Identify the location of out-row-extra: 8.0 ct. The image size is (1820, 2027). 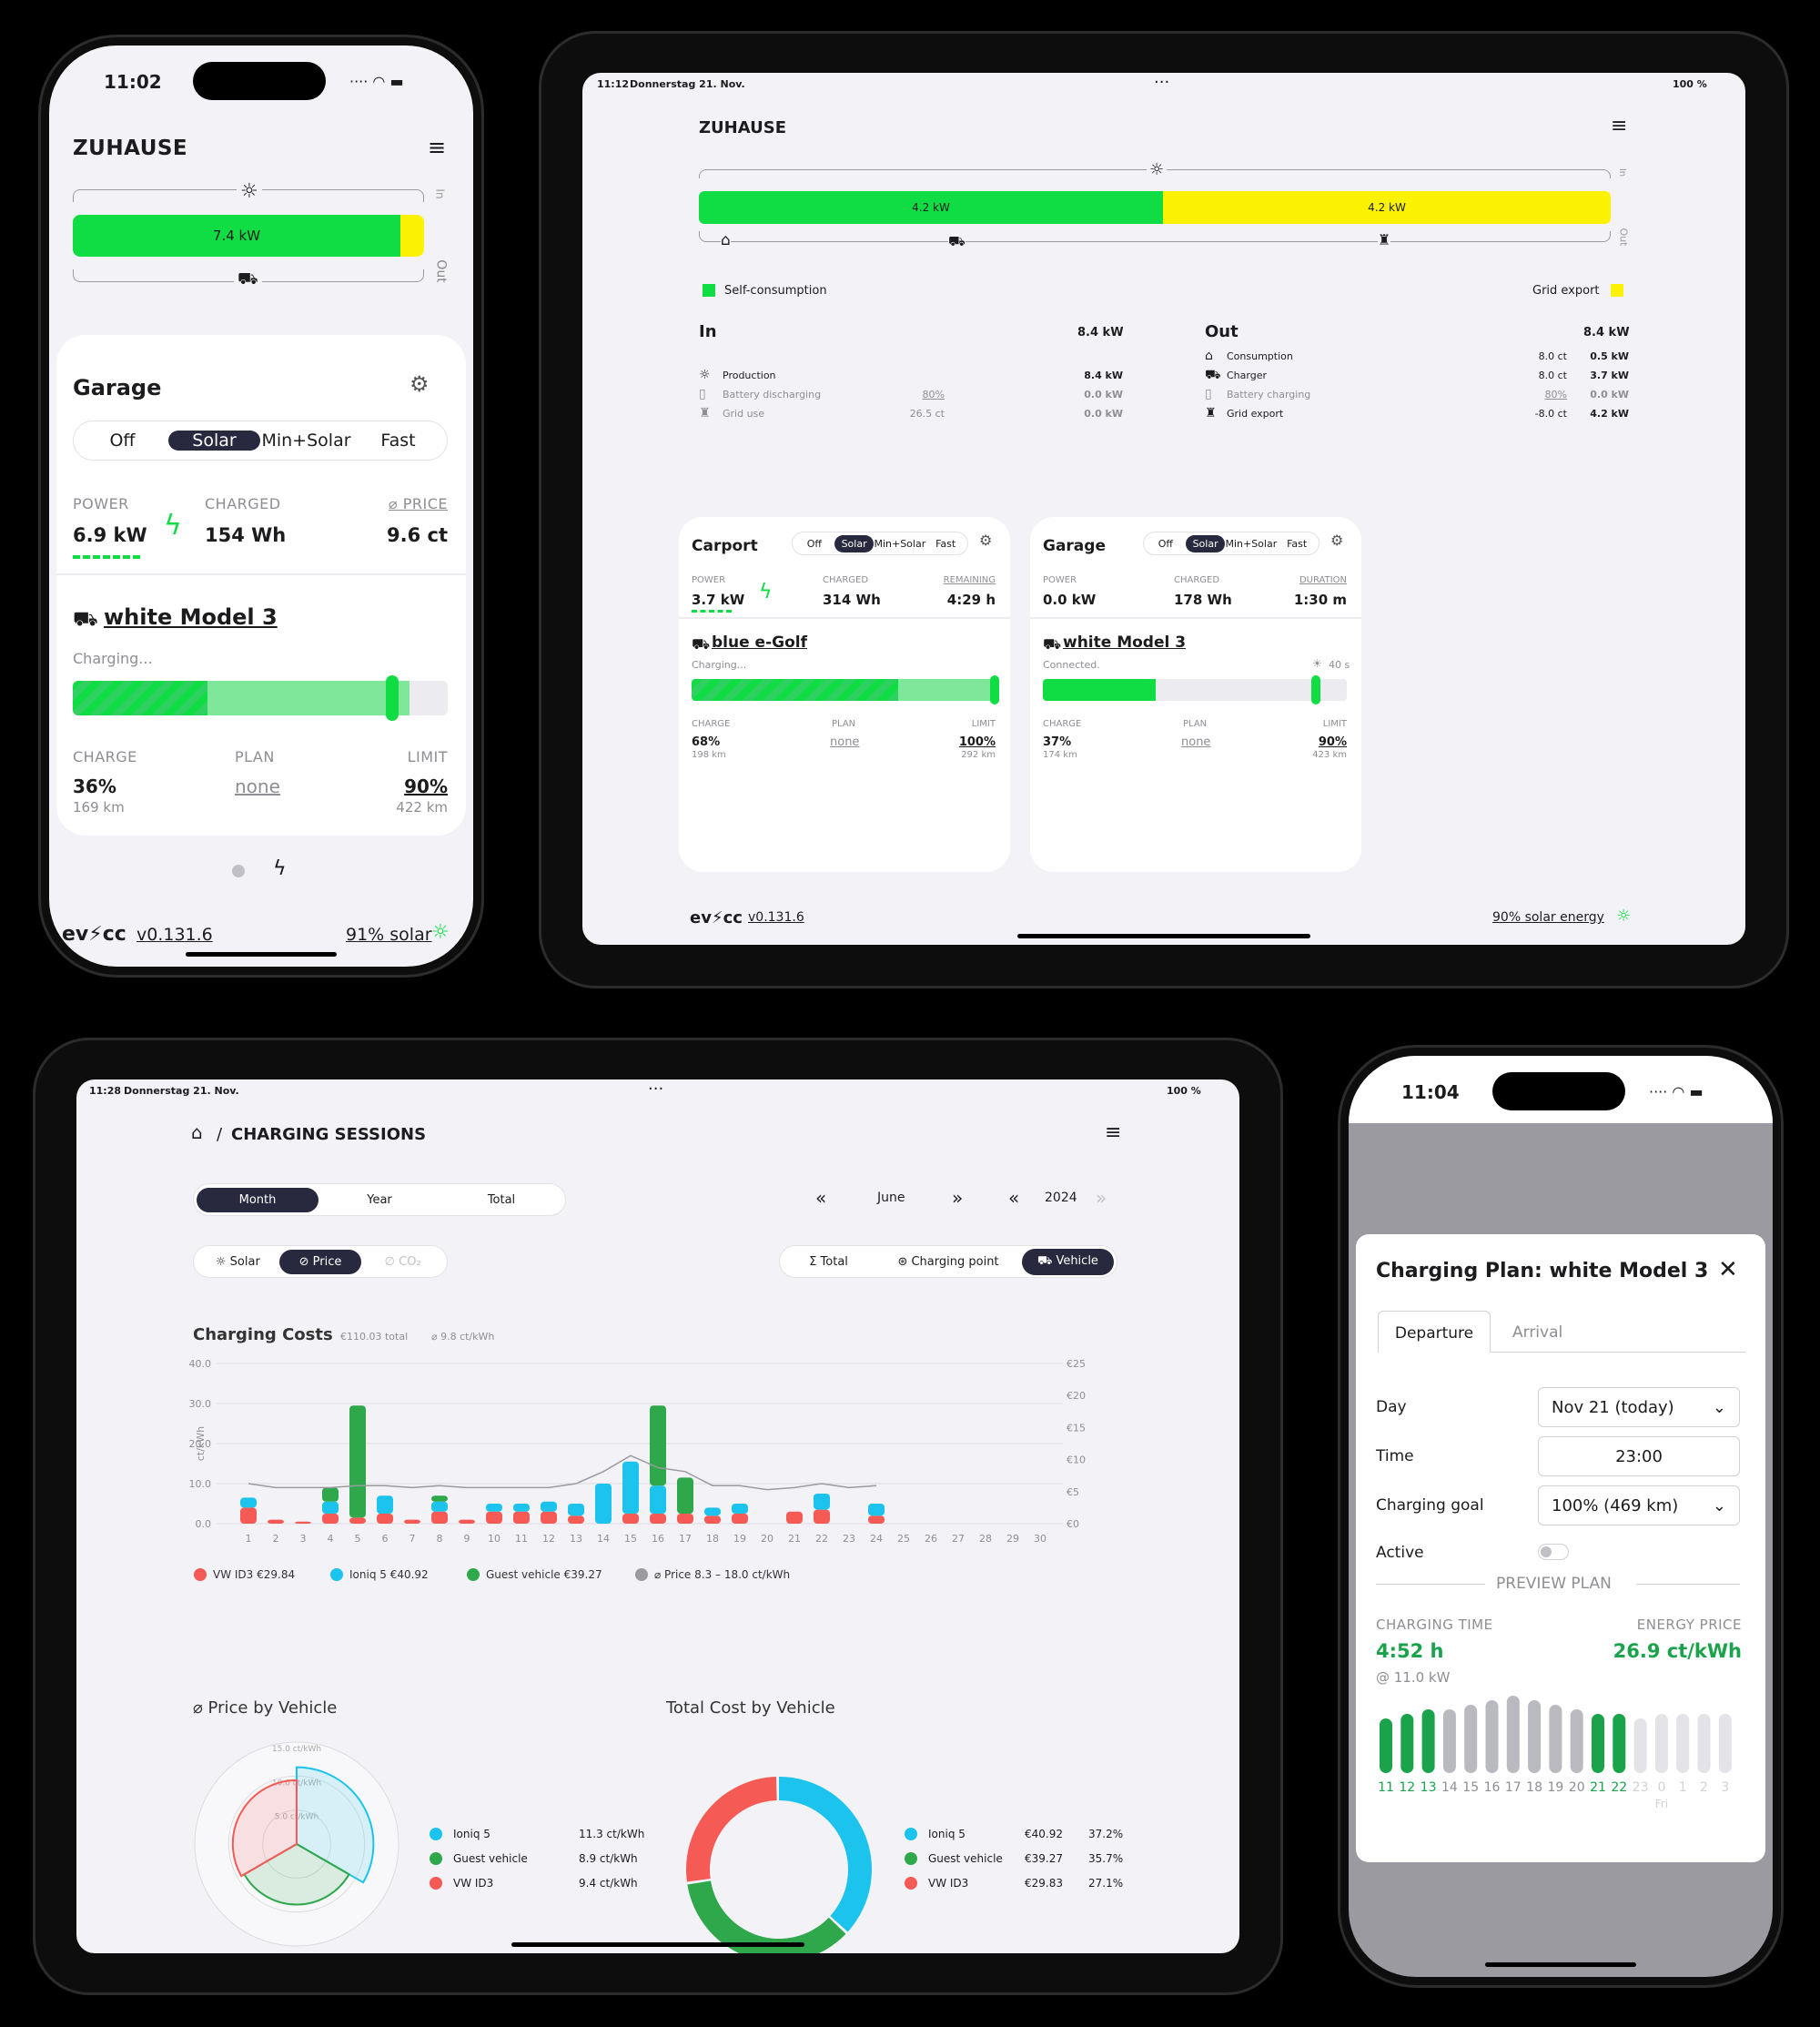
(1552, 375).